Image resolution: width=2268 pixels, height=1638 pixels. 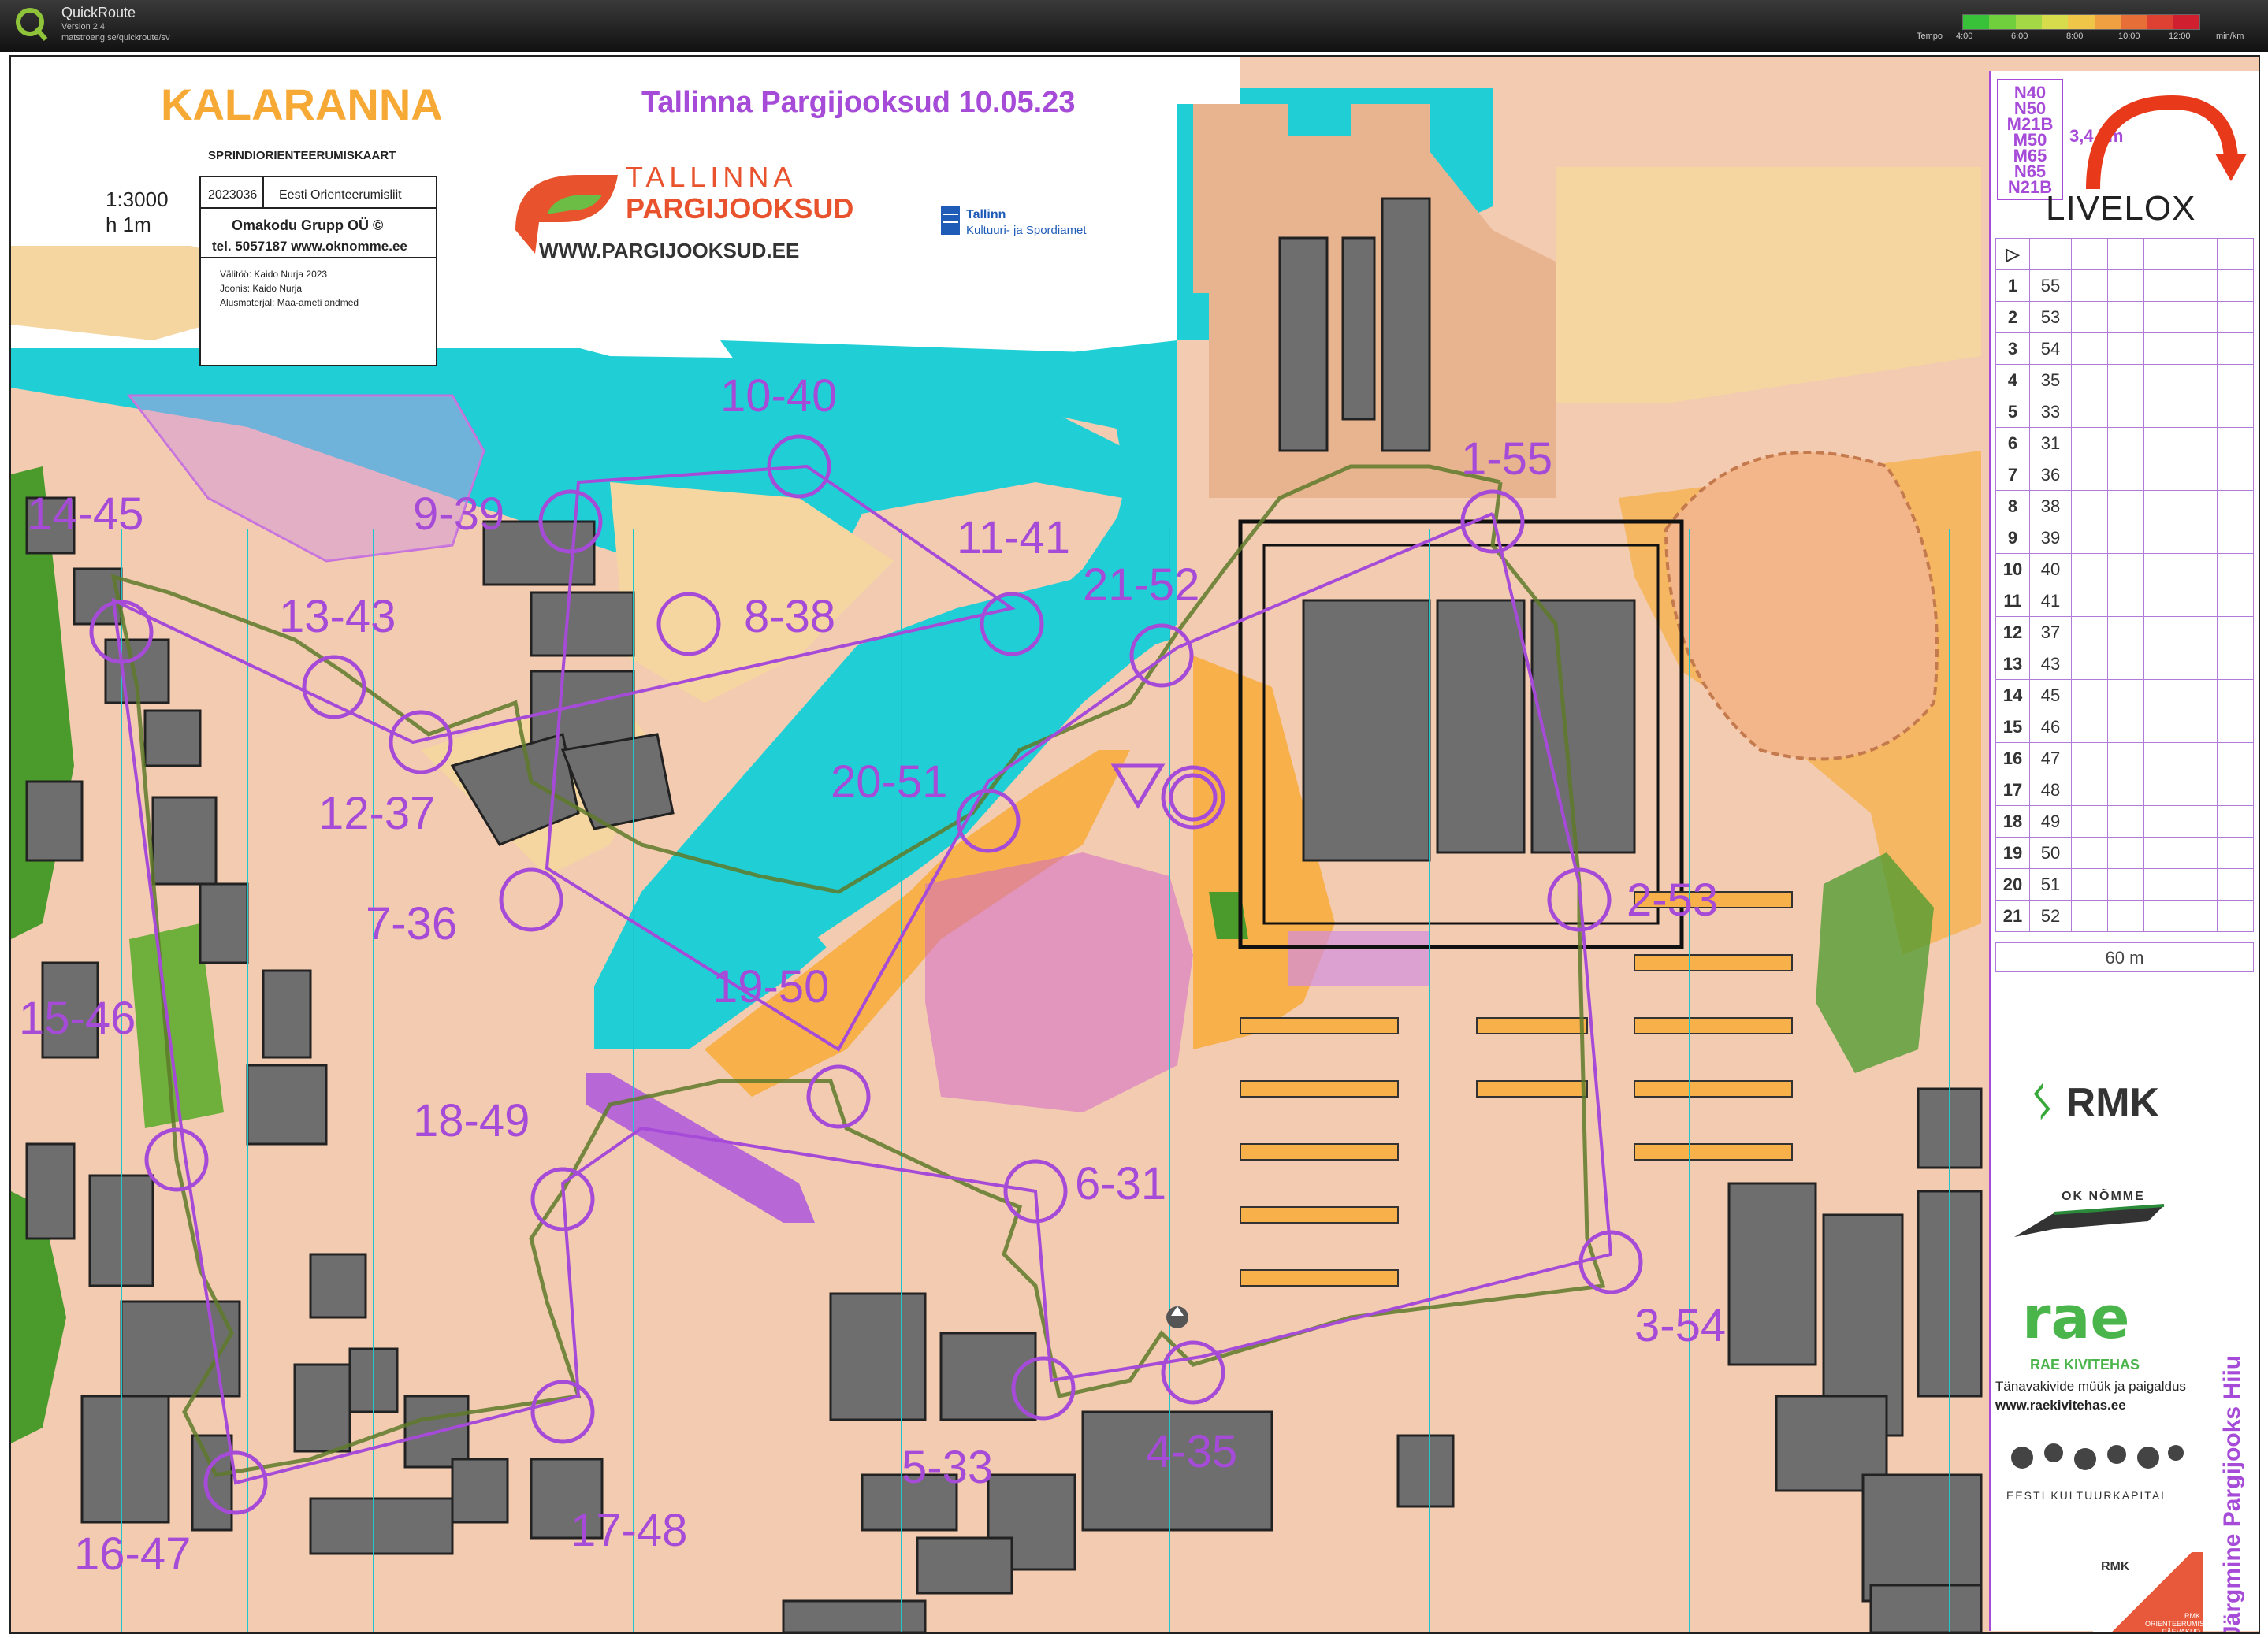 What do you see at coordinates (2050, 853) in the screenshot?
I see `cd-code: 50` at bounding box center [2050, 853].